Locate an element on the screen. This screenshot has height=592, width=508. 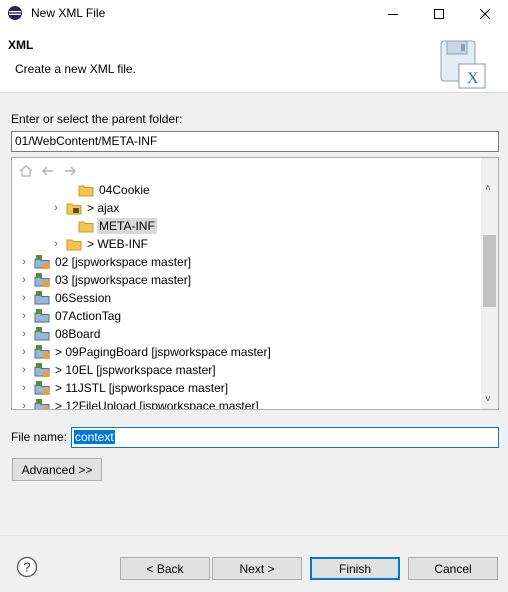
tree-row: › 08Board is located at coordinates (60, 334).